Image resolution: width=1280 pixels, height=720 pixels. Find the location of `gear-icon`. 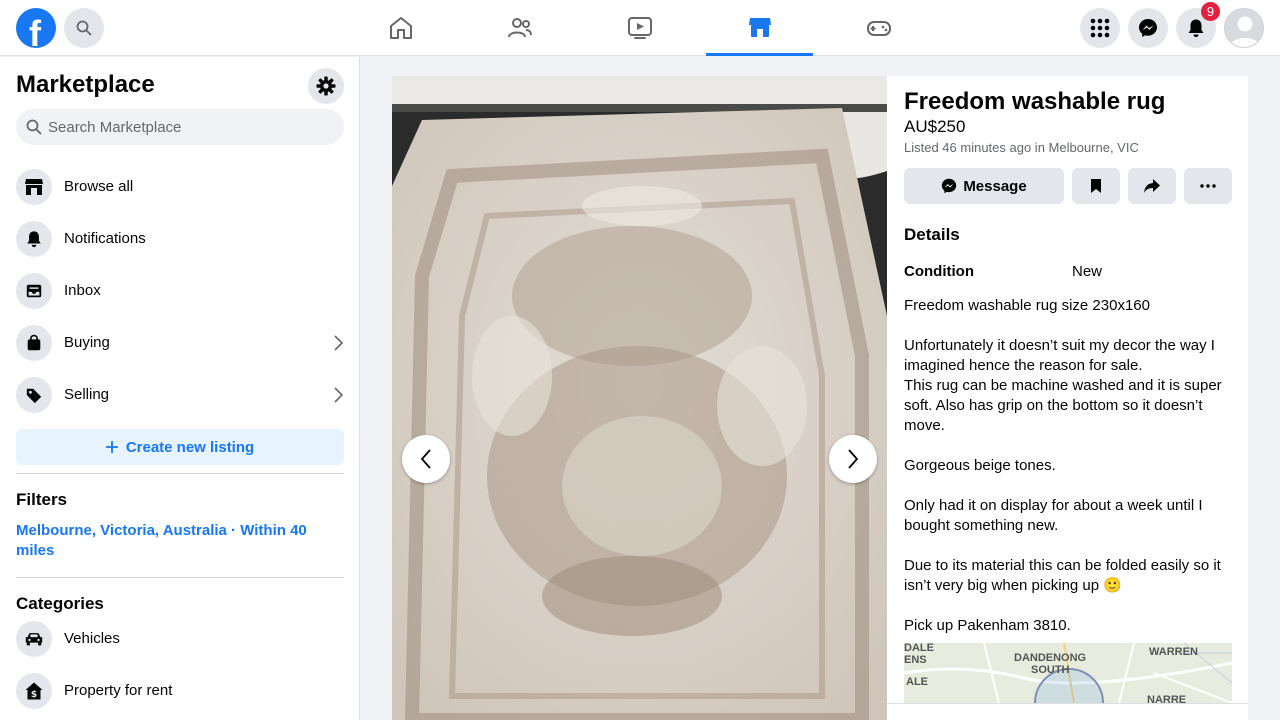

gear-icon is located at coordinates (326, 86).